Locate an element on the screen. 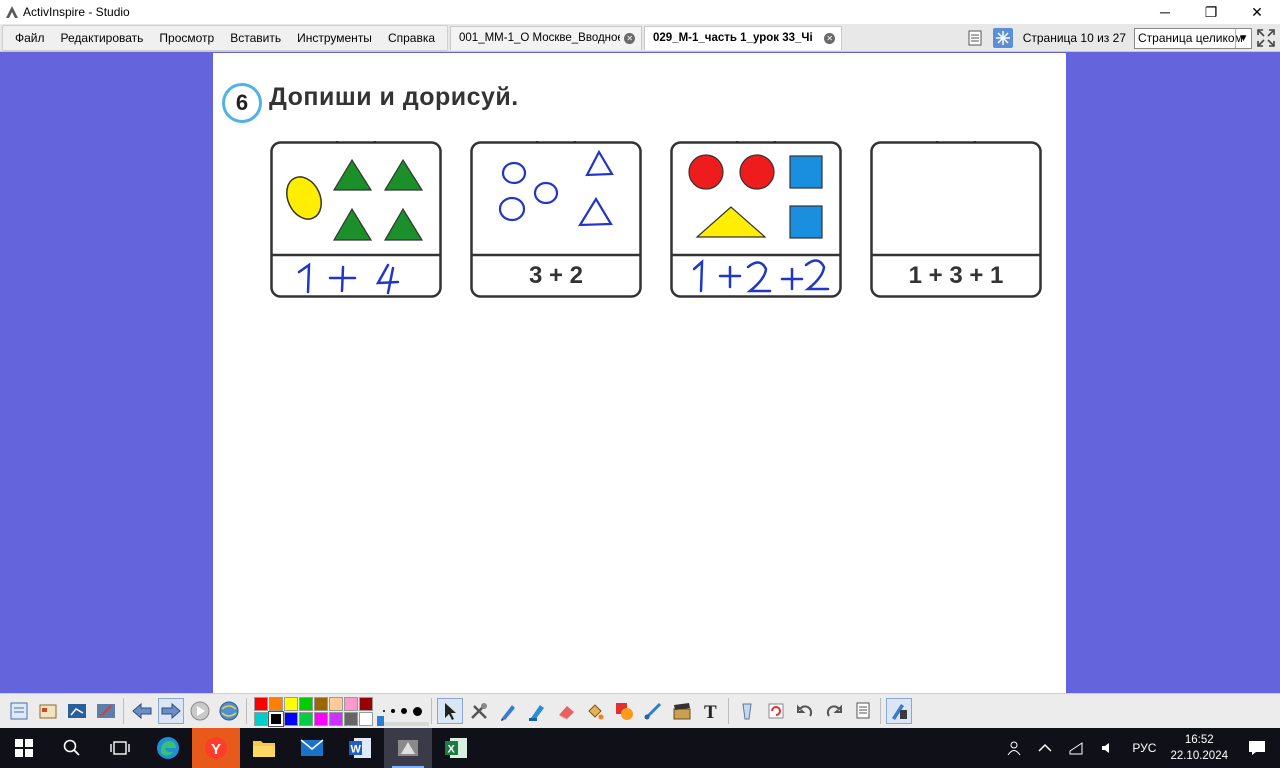  play-icon is located at coordinates (200, 711).